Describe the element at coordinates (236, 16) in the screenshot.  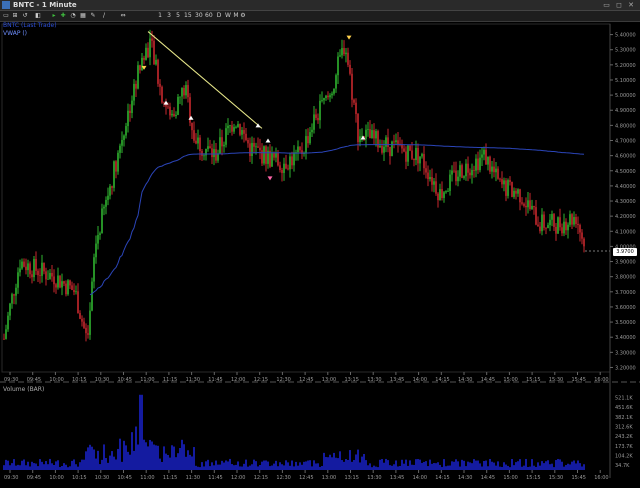
I see `interval-m-button: M` at that location.